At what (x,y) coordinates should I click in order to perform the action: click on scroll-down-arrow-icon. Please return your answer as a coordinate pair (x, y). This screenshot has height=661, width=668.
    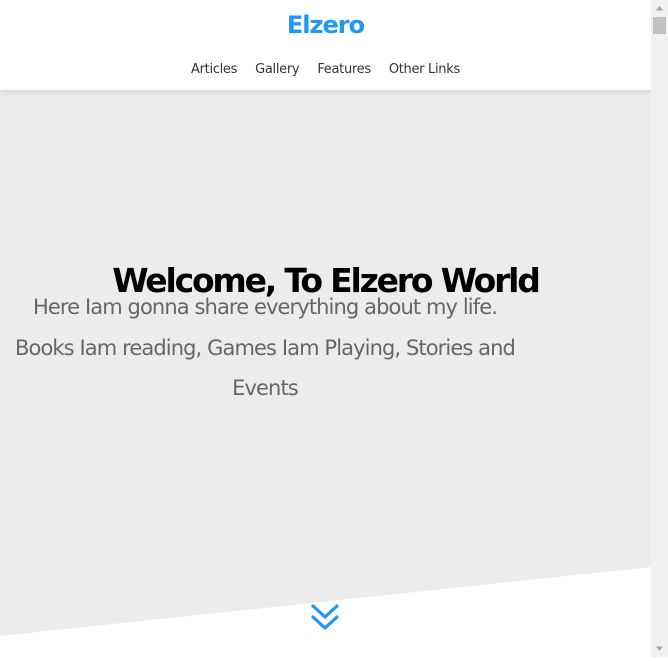
    Looking at the image, I should click on (659, 648).